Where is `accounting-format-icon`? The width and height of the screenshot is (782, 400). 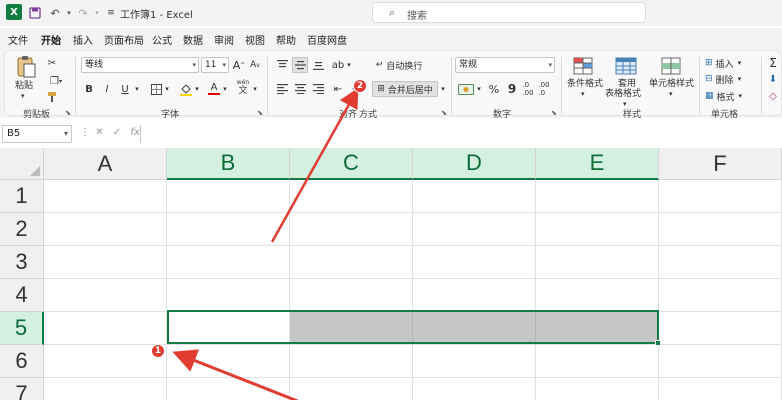 accounting-format-icon is located at coordinates (466, 89).